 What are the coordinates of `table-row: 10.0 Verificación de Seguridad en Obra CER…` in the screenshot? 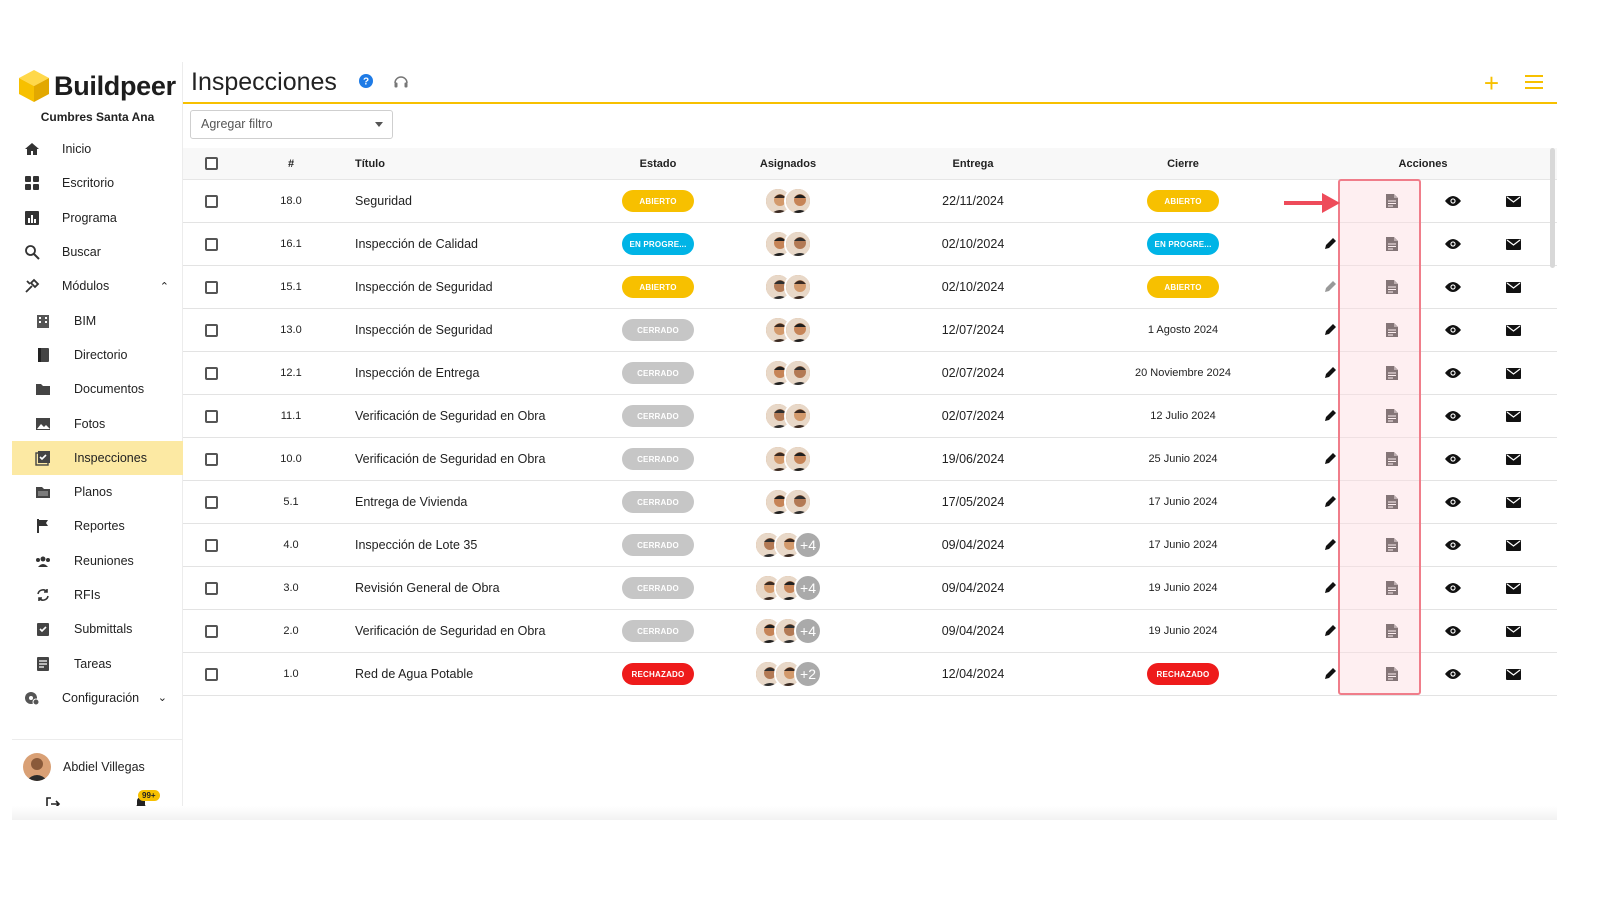 It's located at (870, 459).